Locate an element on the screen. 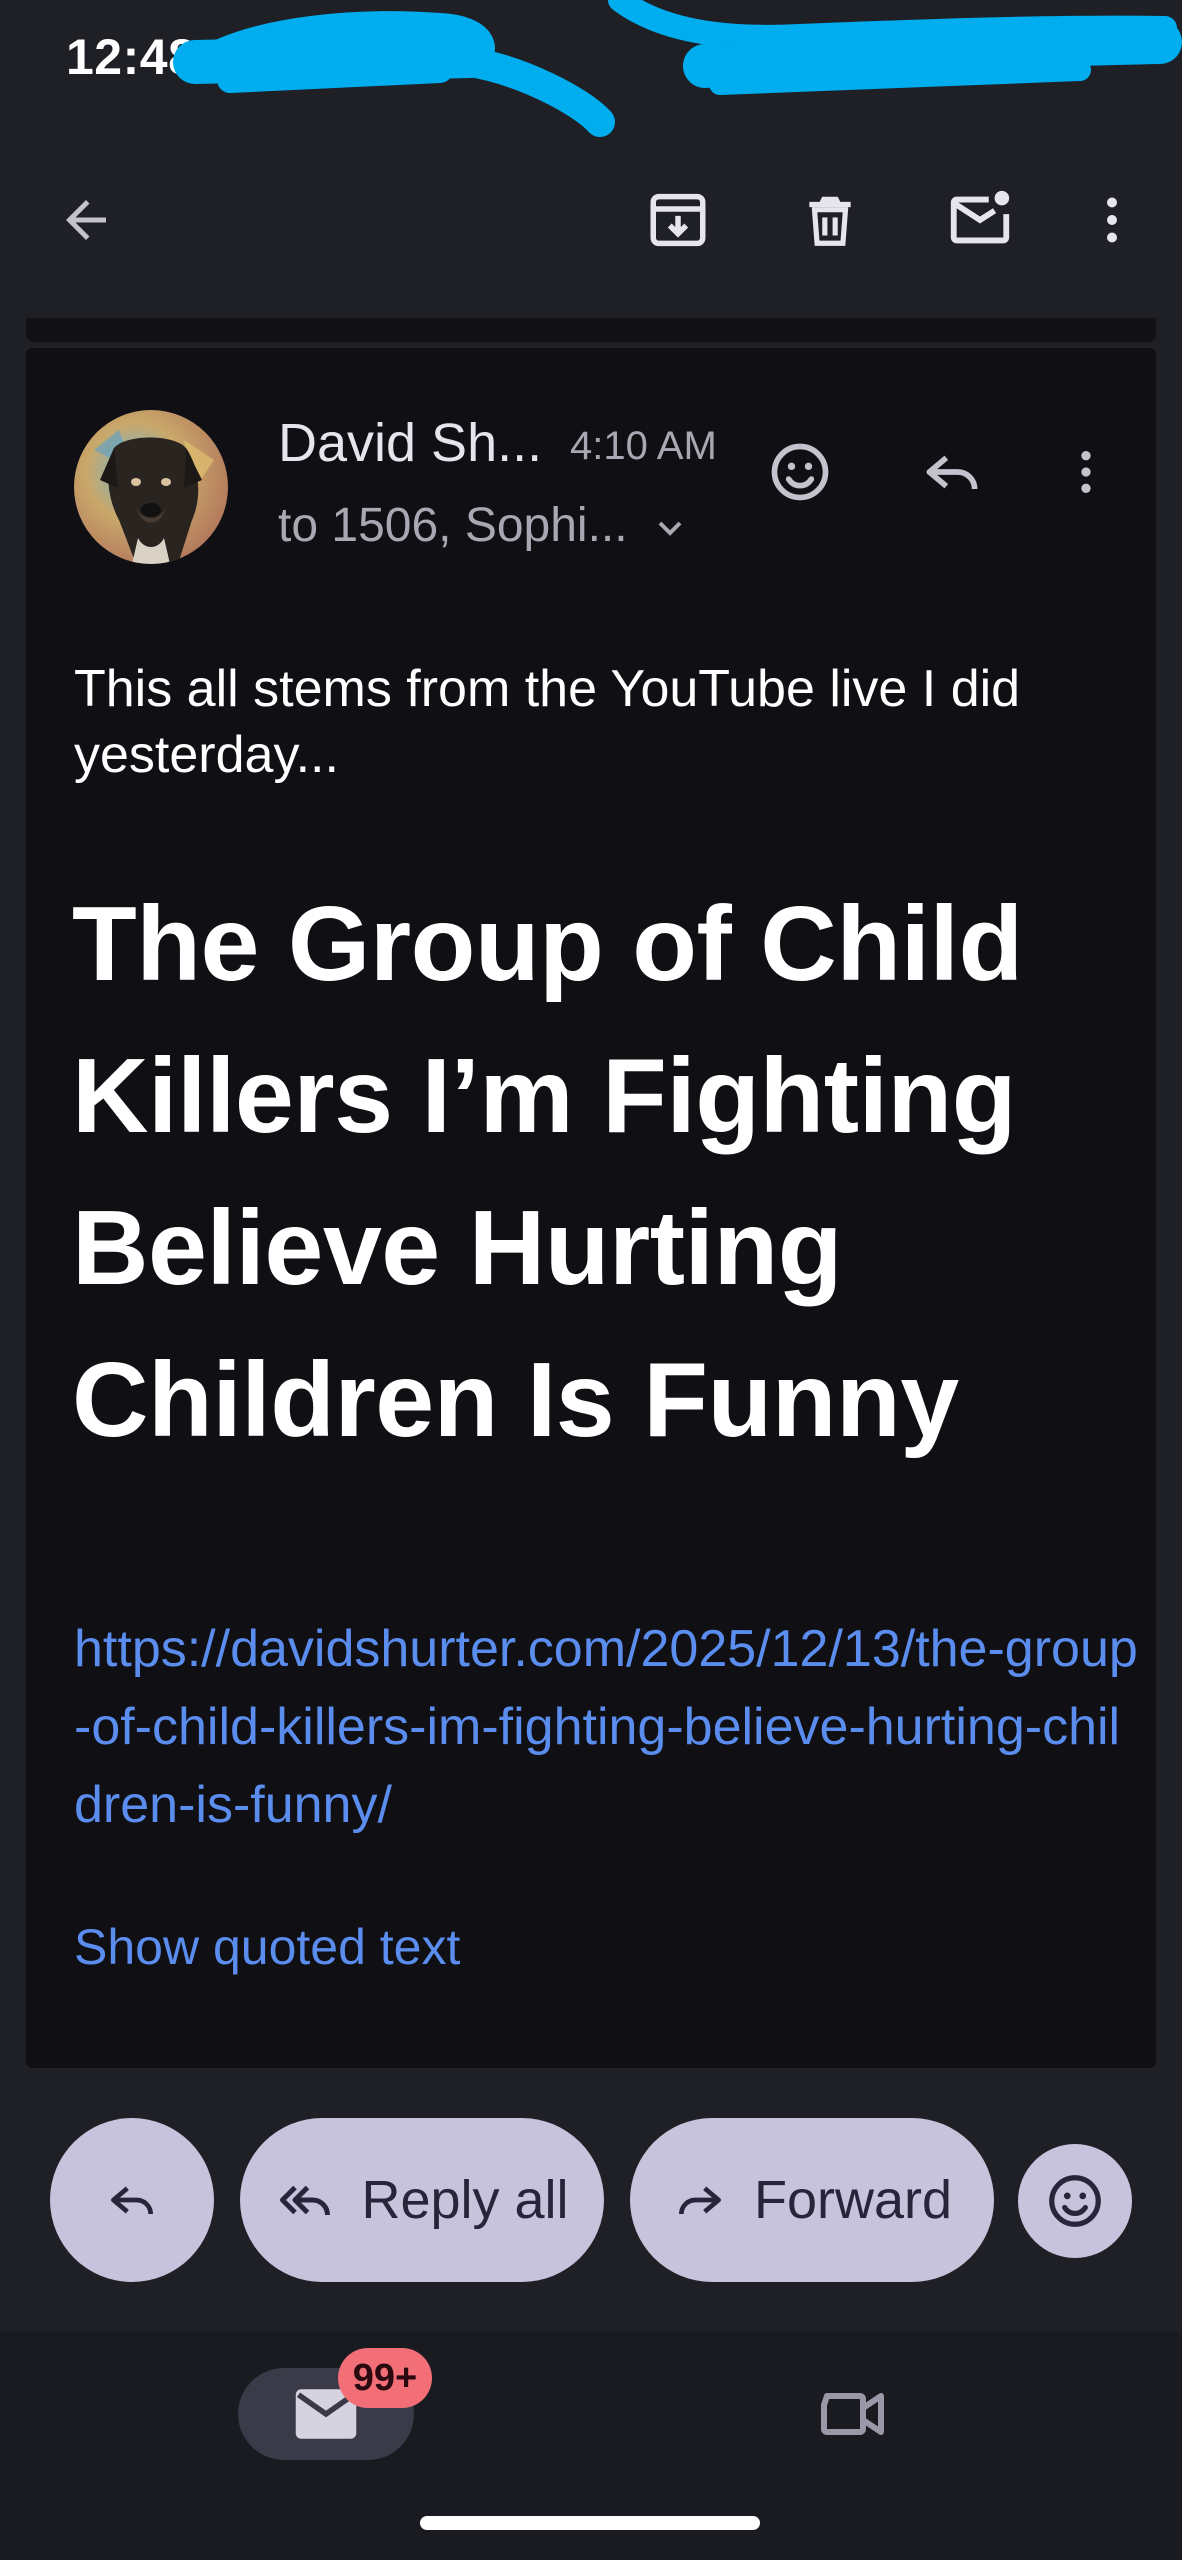 This screenshot has height=2560, width=1182. nav-meet-tab is located at coordinates (854, 2414).